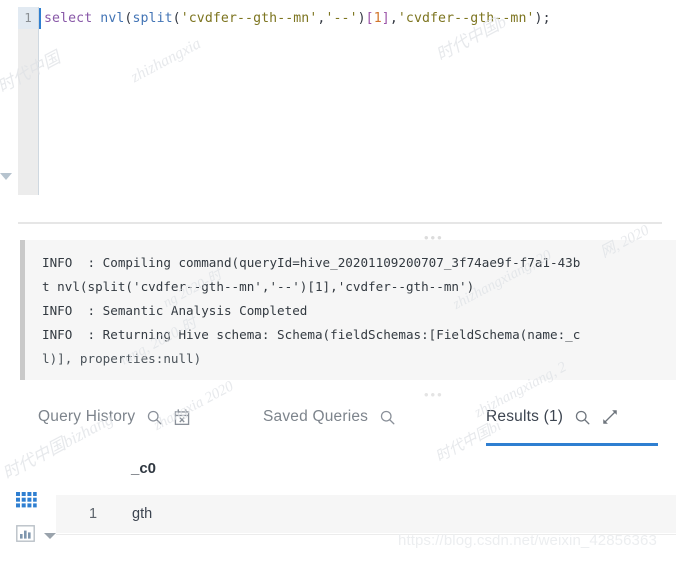 The image size is (676, 567). What do you see at coordinates (68, 18) in the screenshot?
I see `sql-token: select` at bounding box center [68, 18].